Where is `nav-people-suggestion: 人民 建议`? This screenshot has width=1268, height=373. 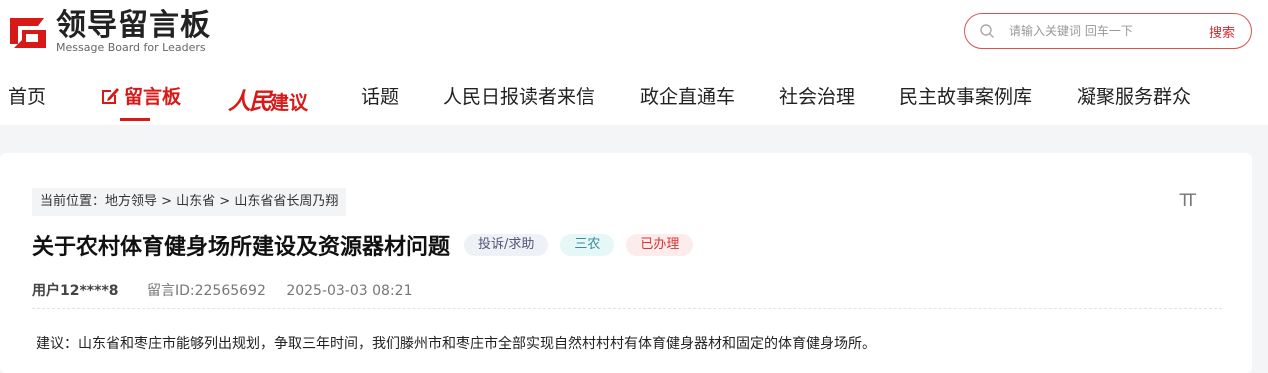
nav-people-suggestion: 人民 建议 is located at coordinates (268, 99).